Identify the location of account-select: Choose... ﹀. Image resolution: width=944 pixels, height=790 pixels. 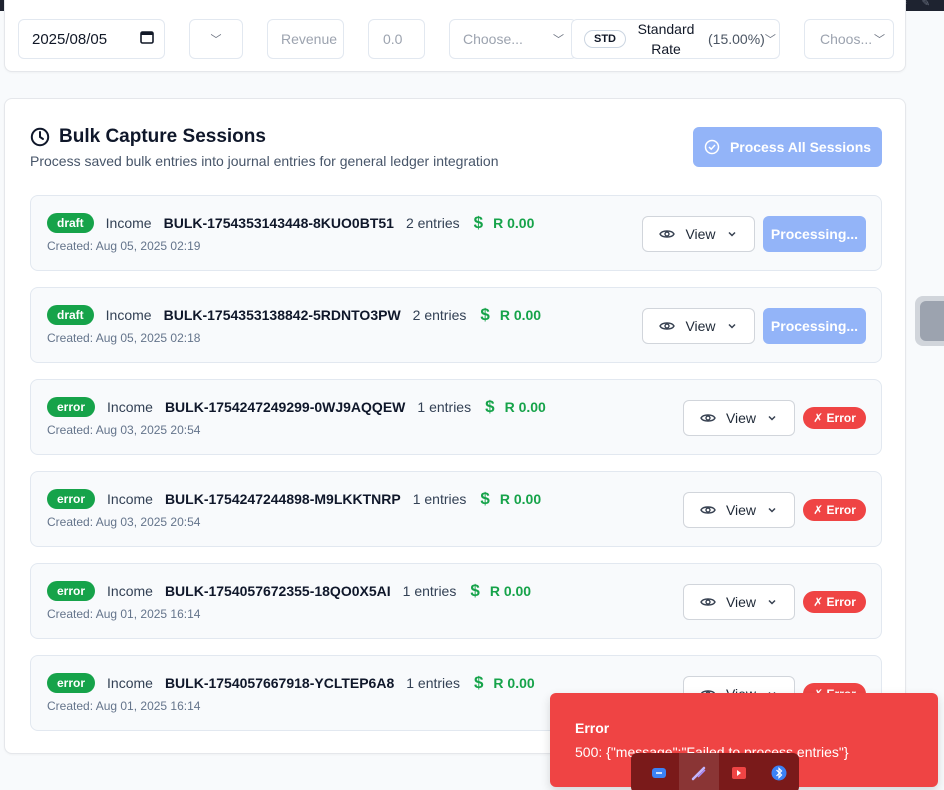
(513, 39).